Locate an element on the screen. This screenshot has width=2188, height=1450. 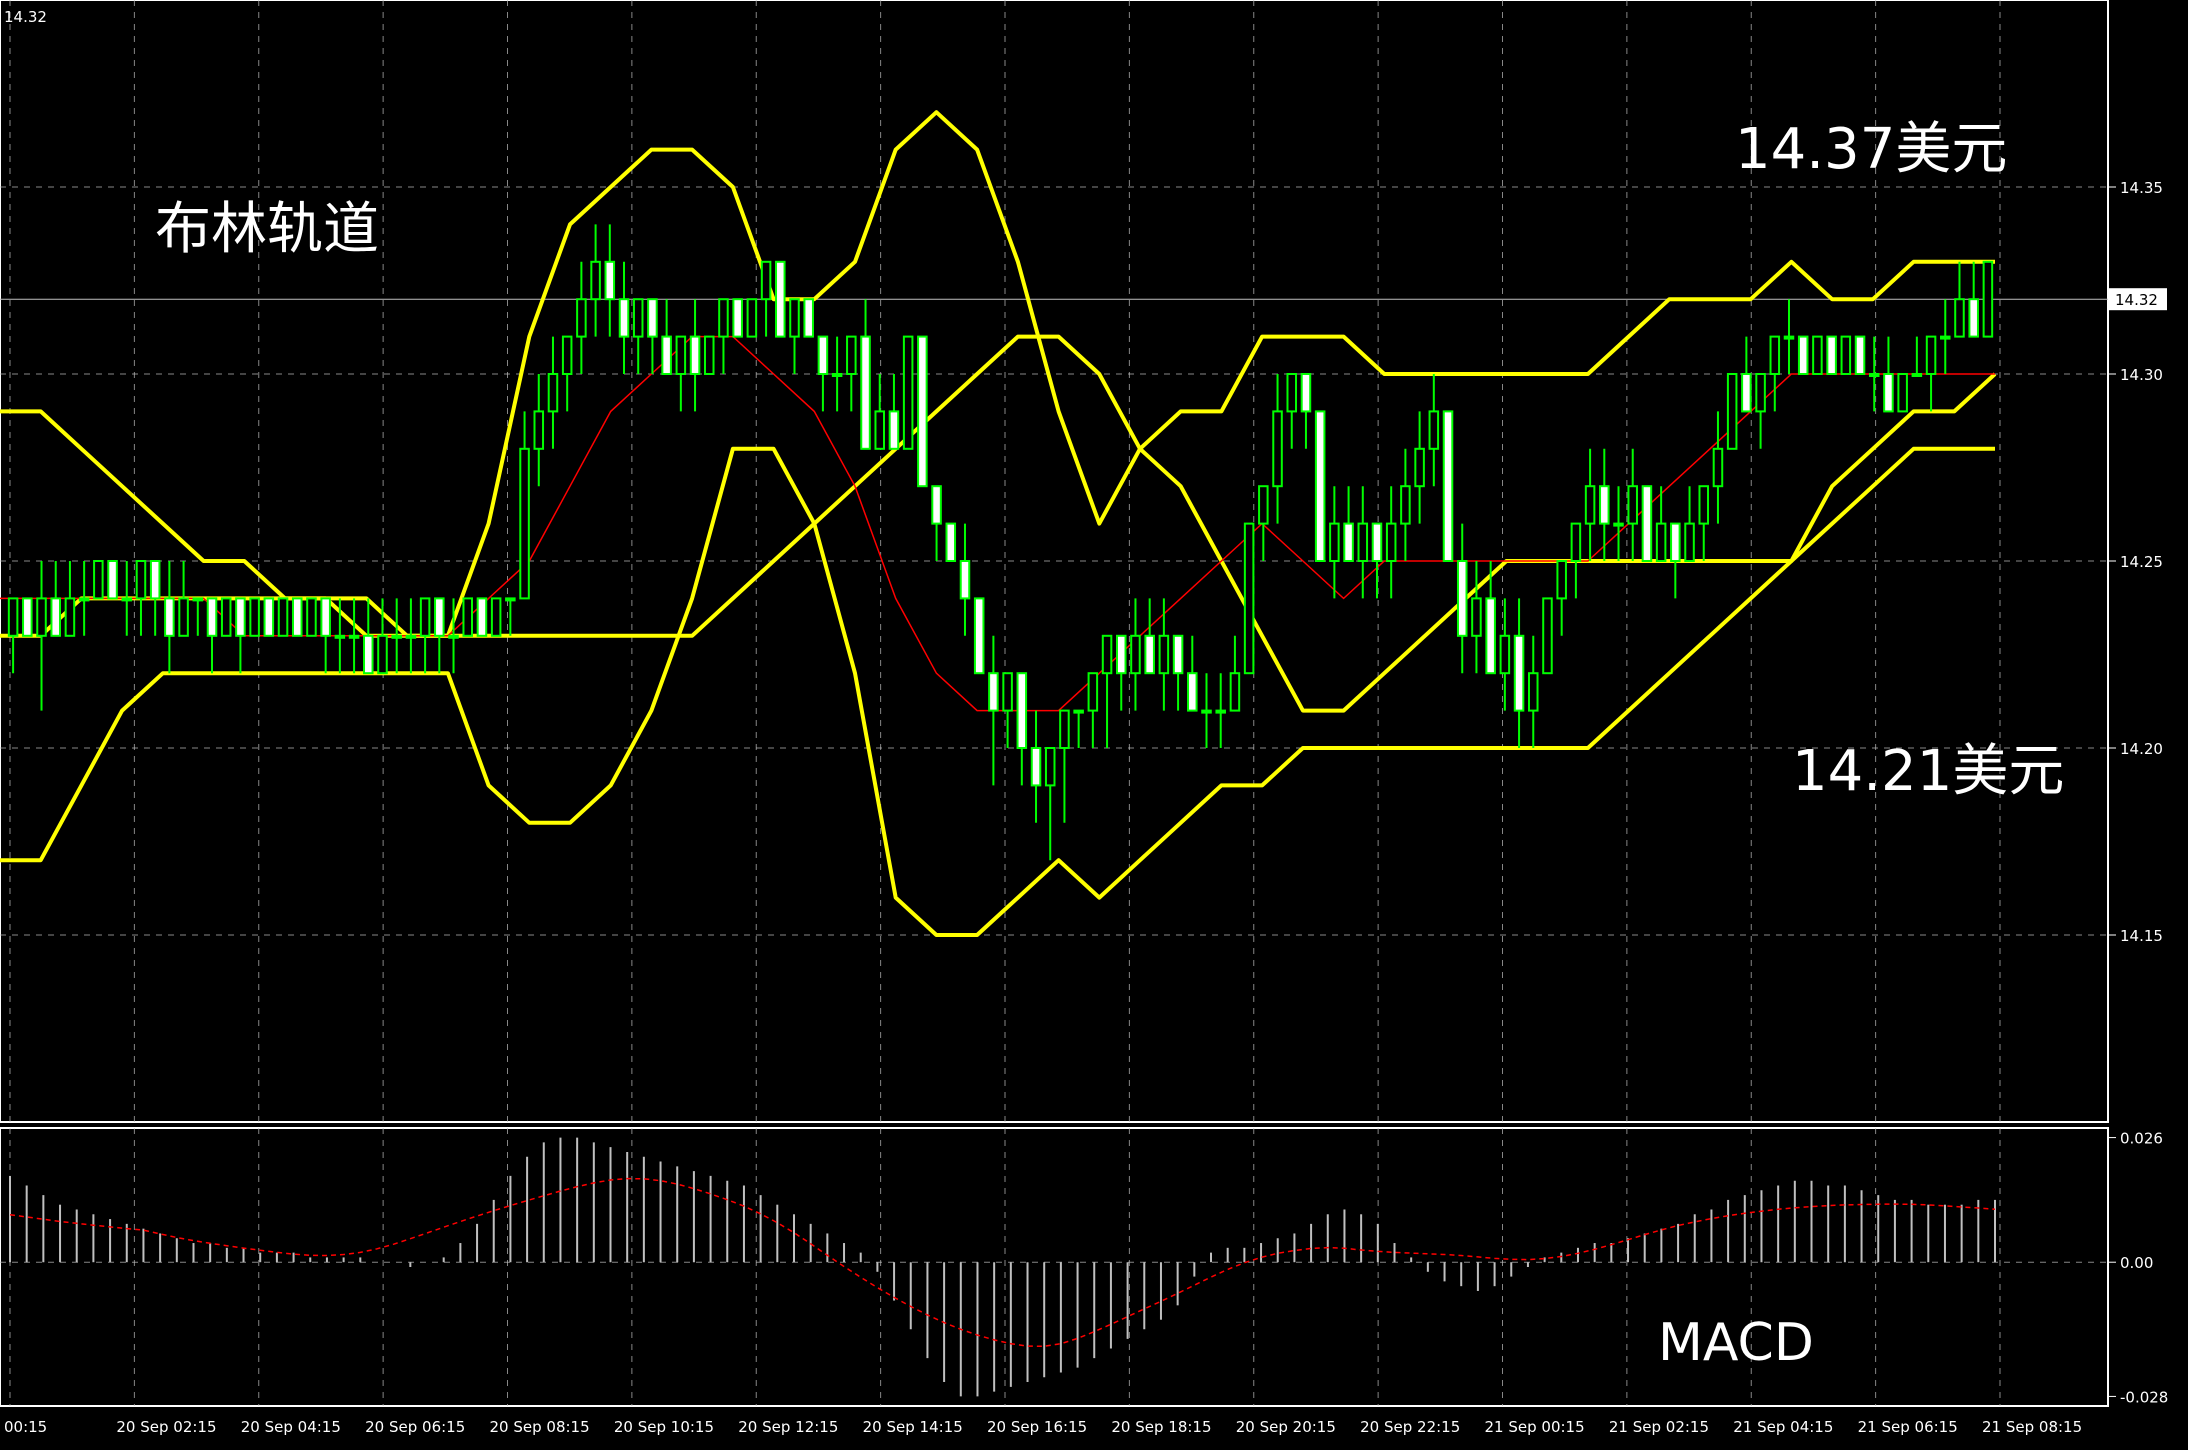
time-tick-label: 20 Sep 14:15 is located at coordinates (913, 1427).